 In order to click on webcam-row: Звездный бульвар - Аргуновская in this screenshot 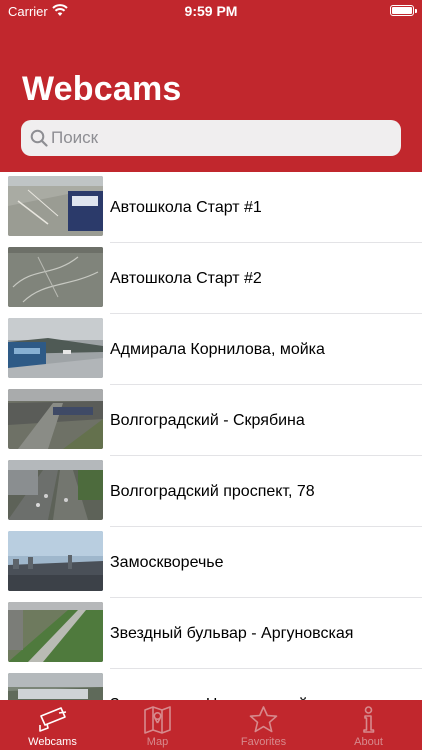, I will do `click(211, 633)`.